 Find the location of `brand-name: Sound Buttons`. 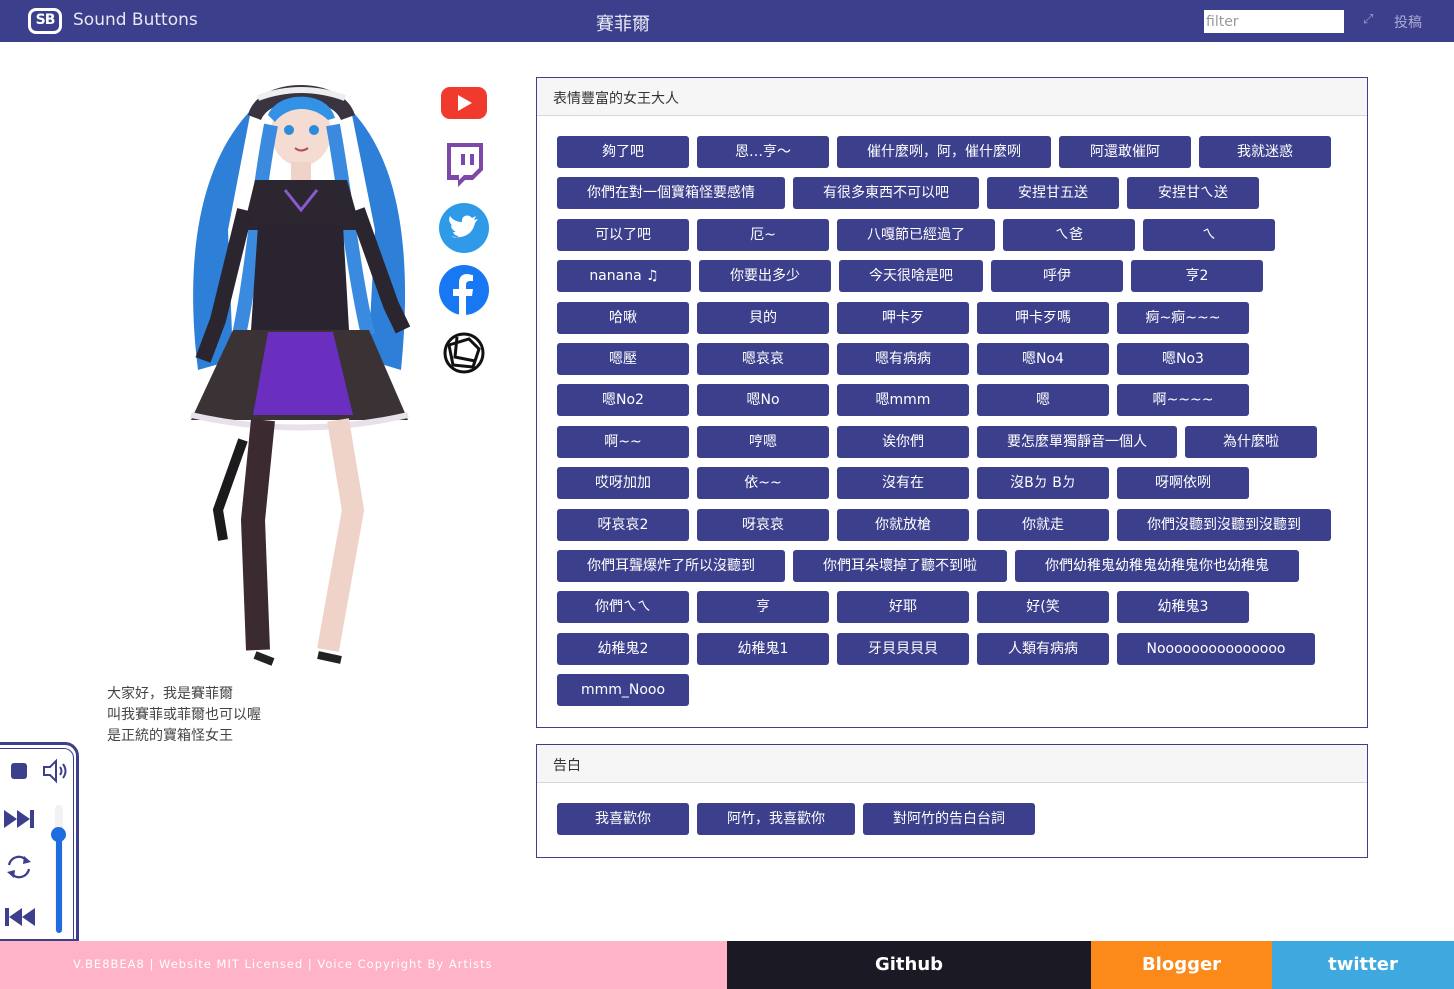

brand-name: Sound Buttons is located at coordinates (135, 20).